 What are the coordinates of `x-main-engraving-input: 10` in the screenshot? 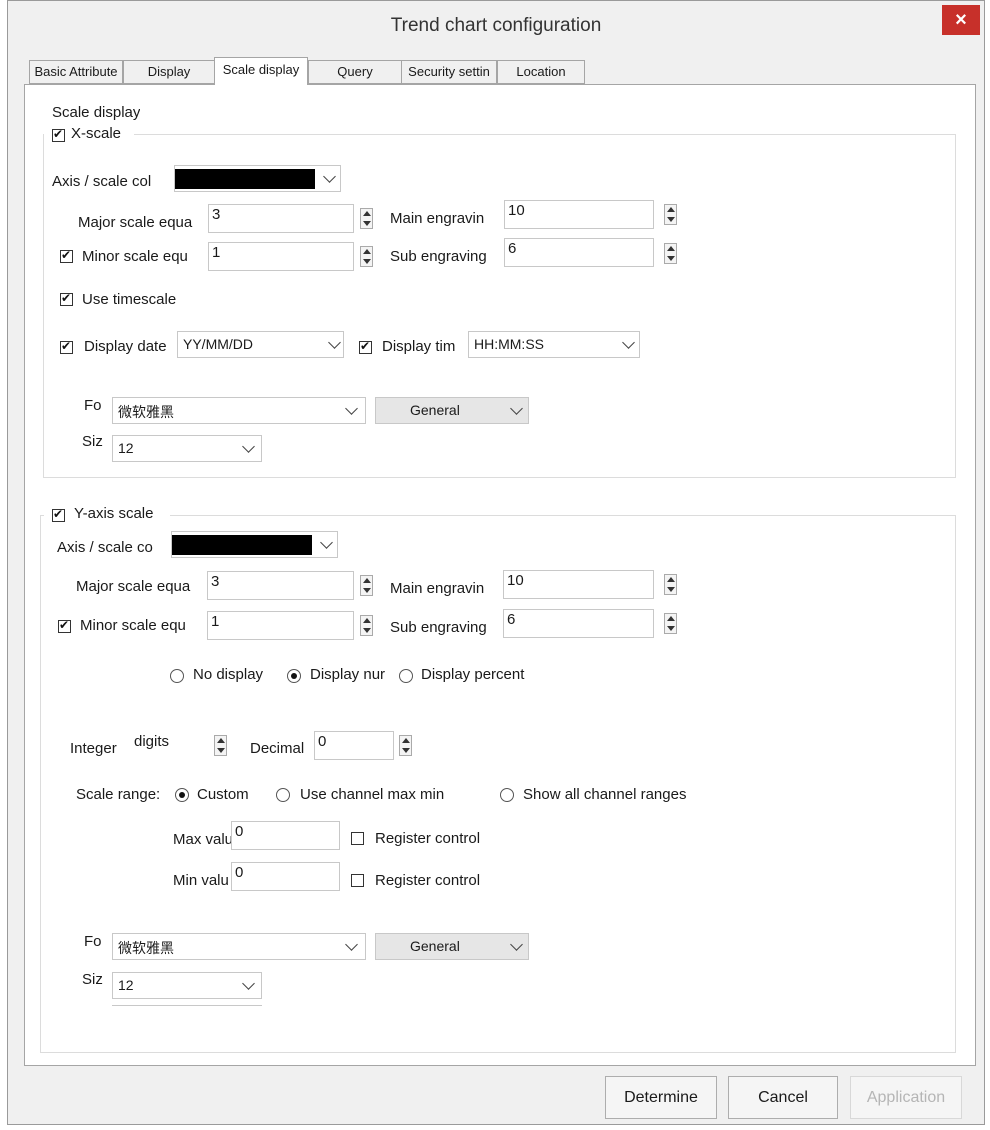 It's located at (579, 214).